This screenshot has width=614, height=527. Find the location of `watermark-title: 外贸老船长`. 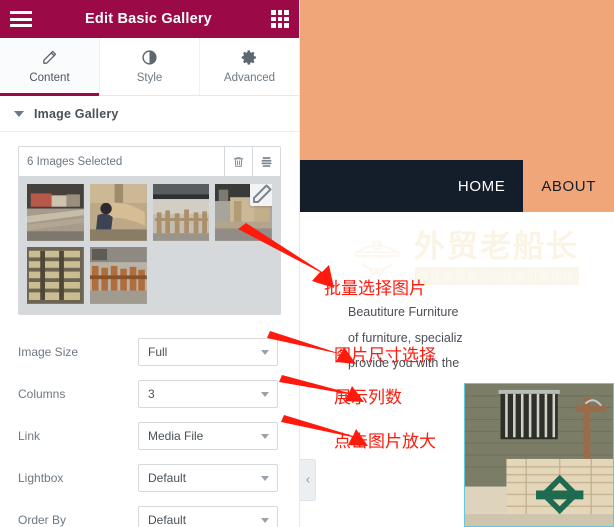

watermark-title: 外贸老船长 is located at coordinates (496, 246).